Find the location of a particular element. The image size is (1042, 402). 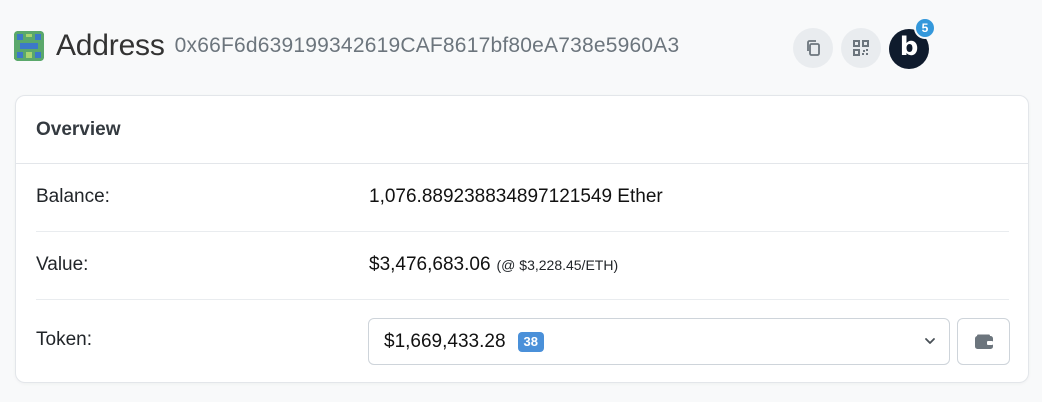

token-count-badge: 38 is located at coordinates (530, 341).